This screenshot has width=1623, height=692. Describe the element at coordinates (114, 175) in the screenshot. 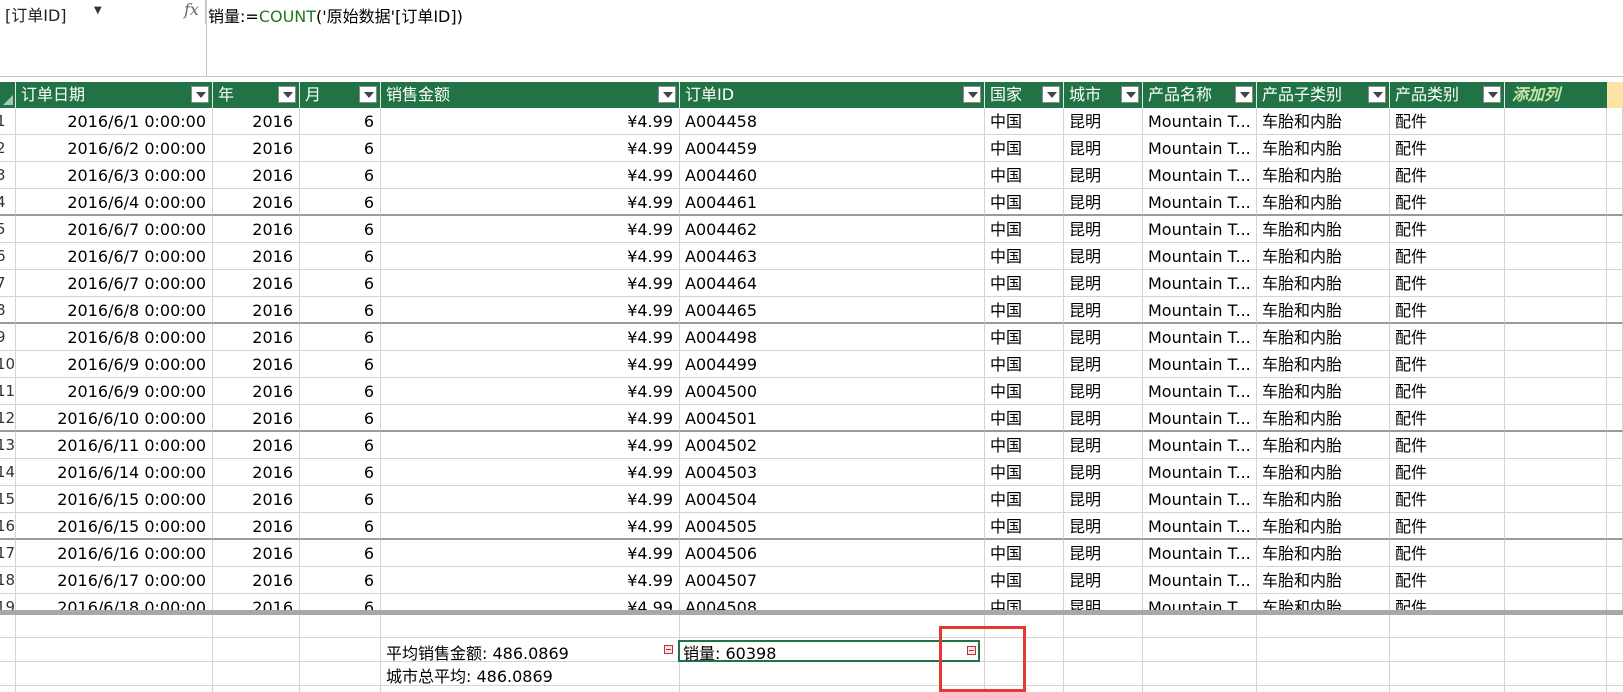

I see `table-cell: 2016/6/3 0:00:00` at that location.